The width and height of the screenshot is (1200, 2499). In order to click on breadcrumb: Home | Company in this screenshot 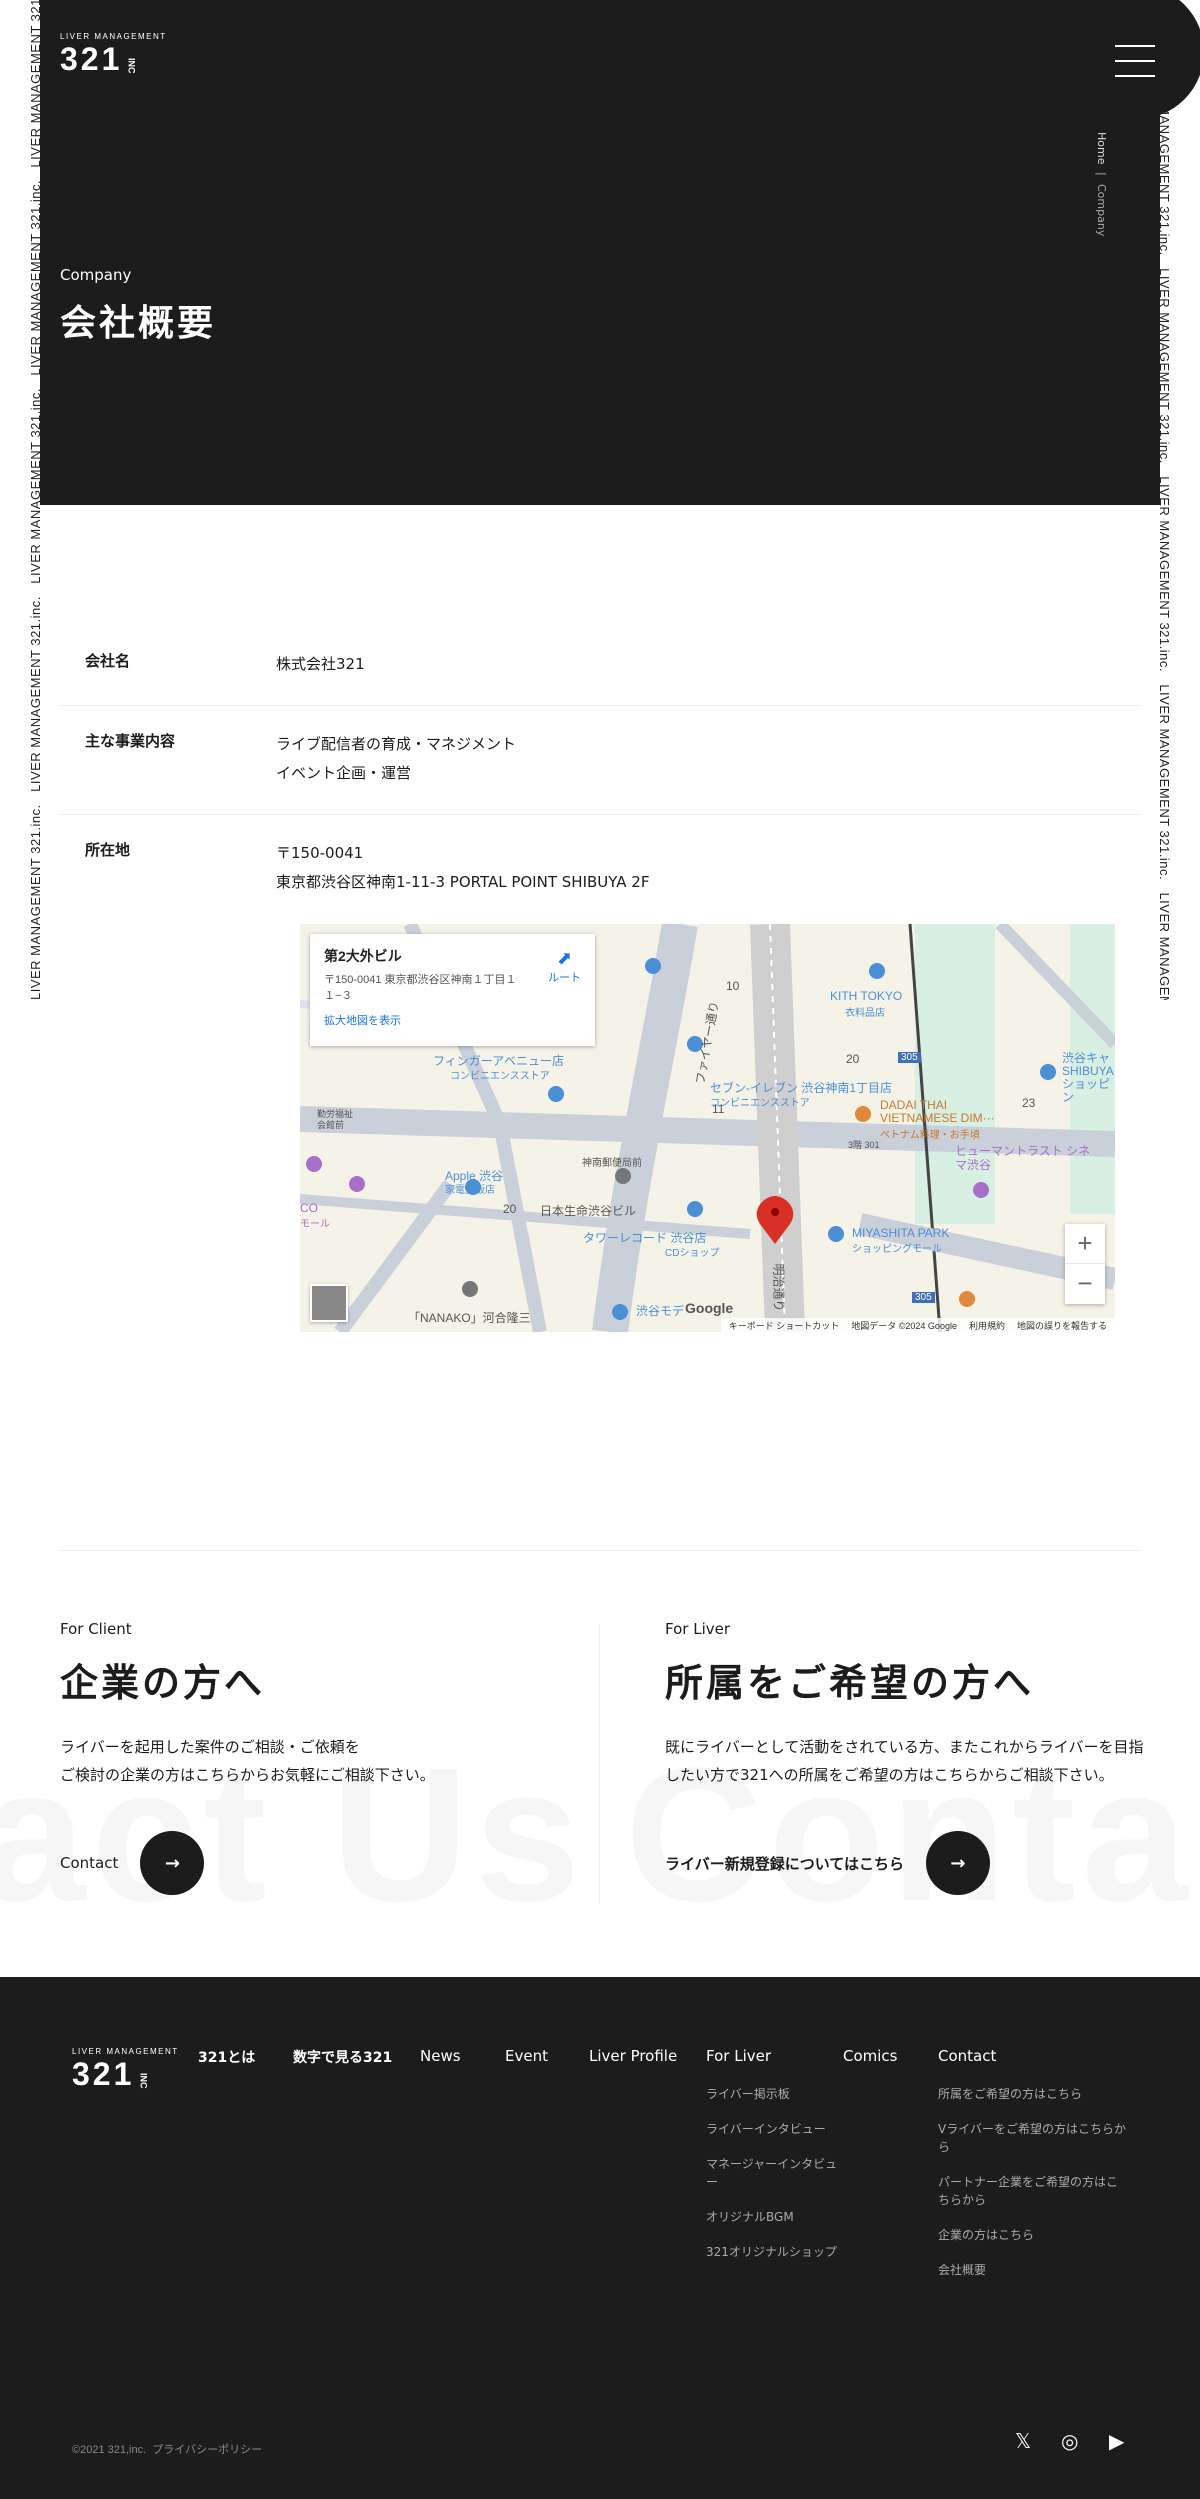, I will do `click(1101, 184)`.